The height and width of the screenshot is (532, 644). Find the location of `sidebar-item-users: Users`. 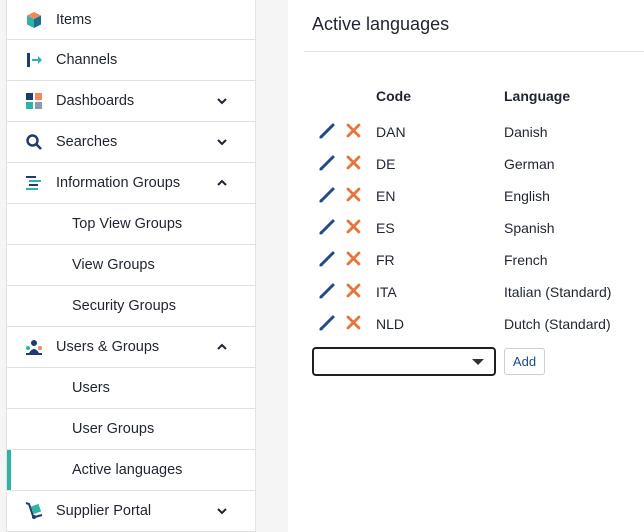

sidebar-item-users: Users is located at coordinates (131, 388).